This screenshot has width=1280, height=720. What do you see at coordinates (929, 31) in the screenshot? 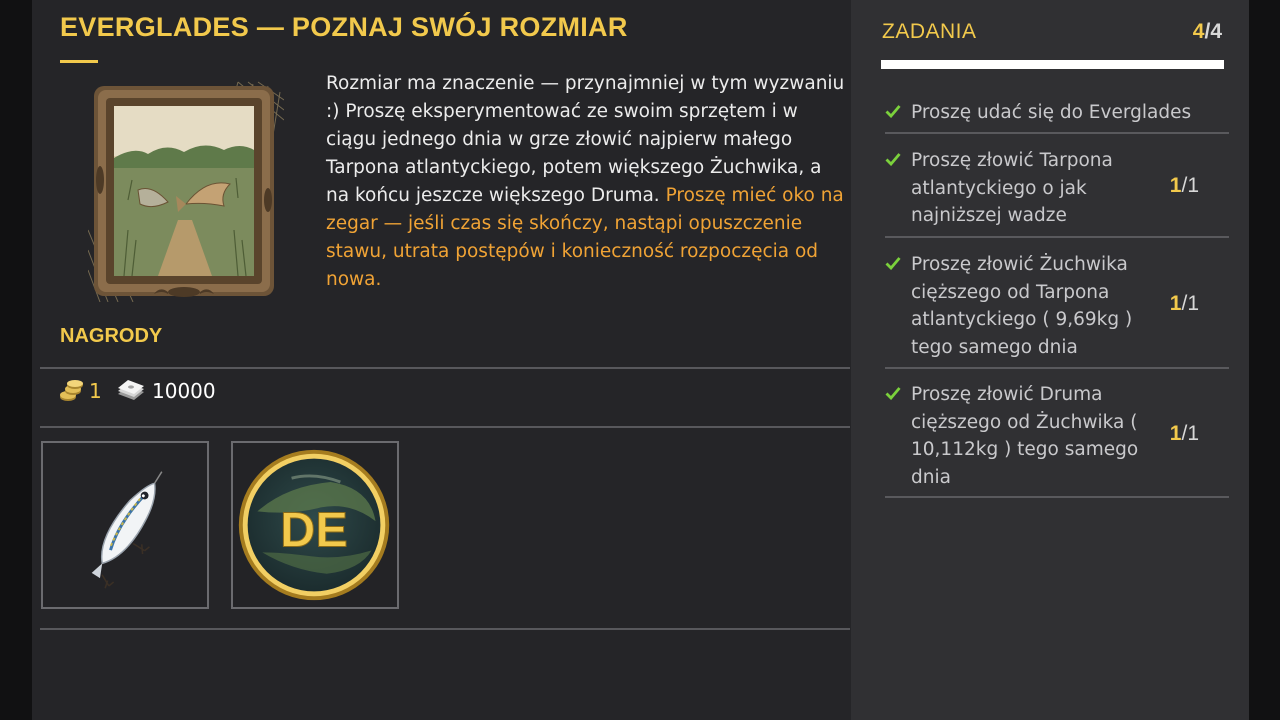
I see `tasks-heading: ZADANIA` at bounding box center [929, 31].